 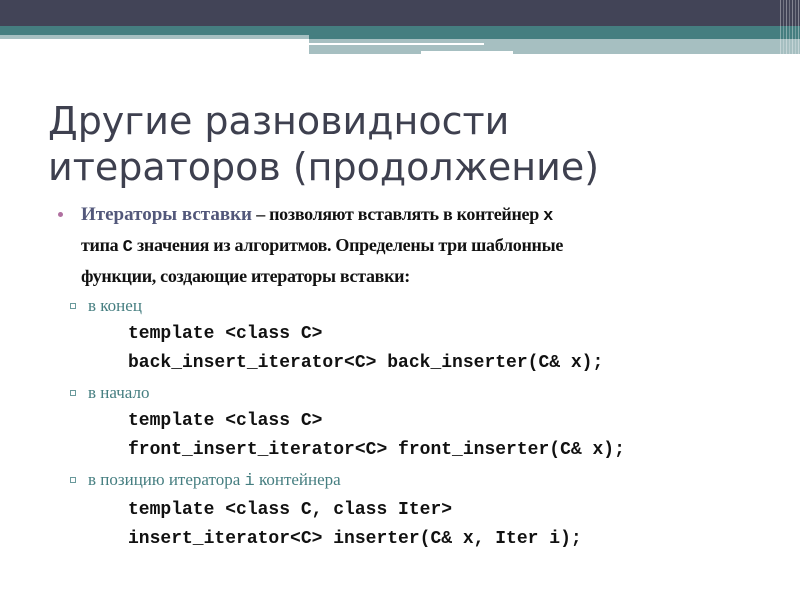 What do you see at coordinates (297, 479) in the screenshot?
I see `subbullet-label-b: контейнера` at bounding box center [297, 479].